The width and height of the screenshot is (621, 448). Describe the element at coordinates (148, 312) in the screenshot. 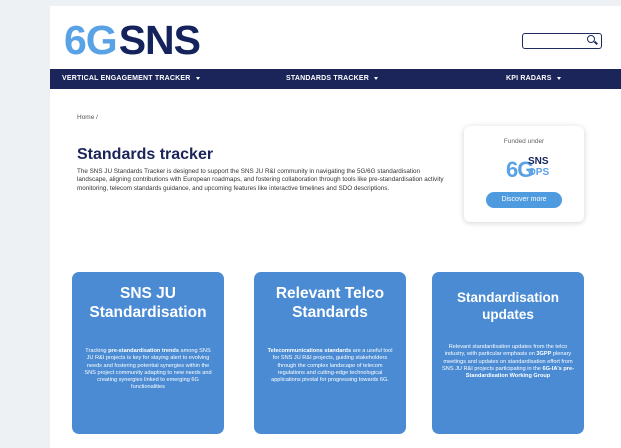

I see `card-title-line2: Standardisation` at that location.